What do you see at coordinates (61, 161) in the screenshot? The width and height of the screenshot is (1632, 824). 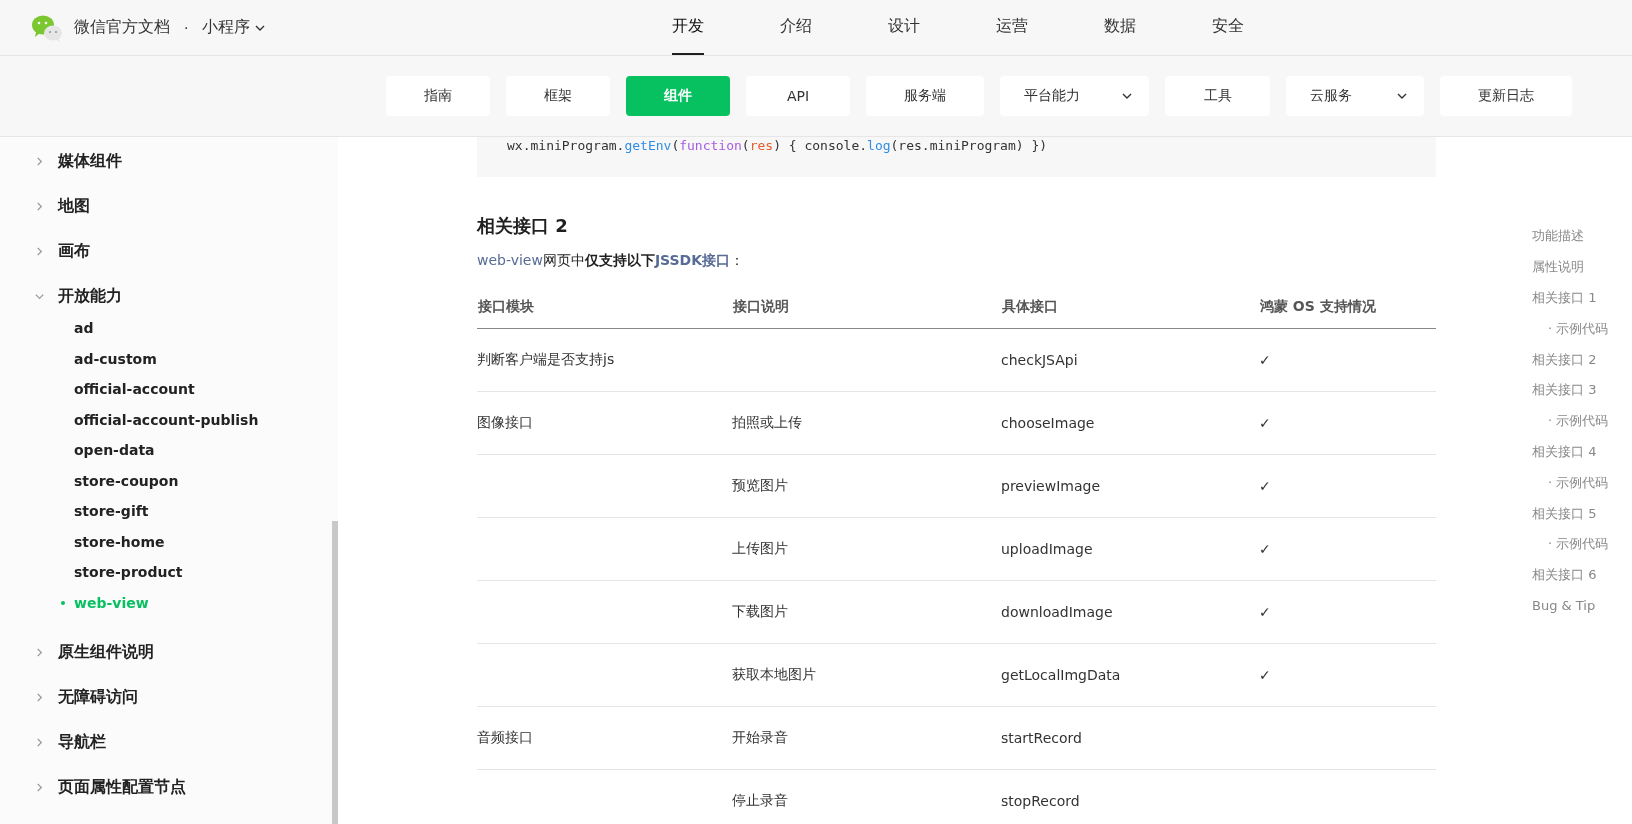 I see `sidebar-item: 媒体组件` at bounding box center [61, 161].